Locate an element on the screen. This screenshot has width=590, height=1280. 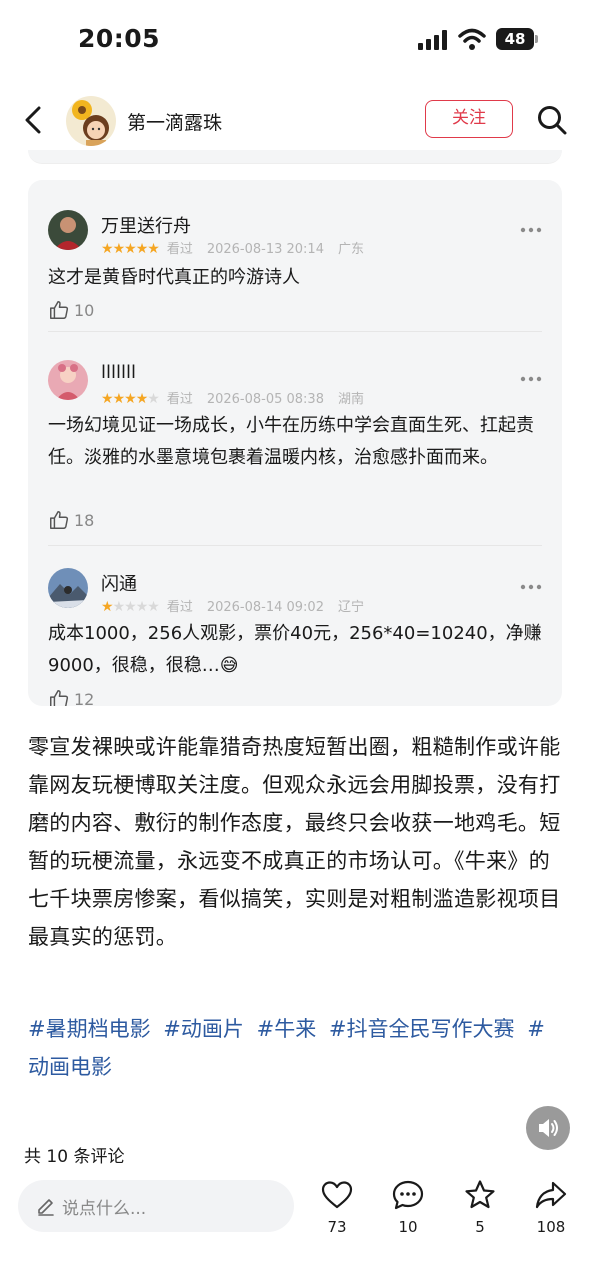
comment-count: 10 is located at coordinates (408, 1227).